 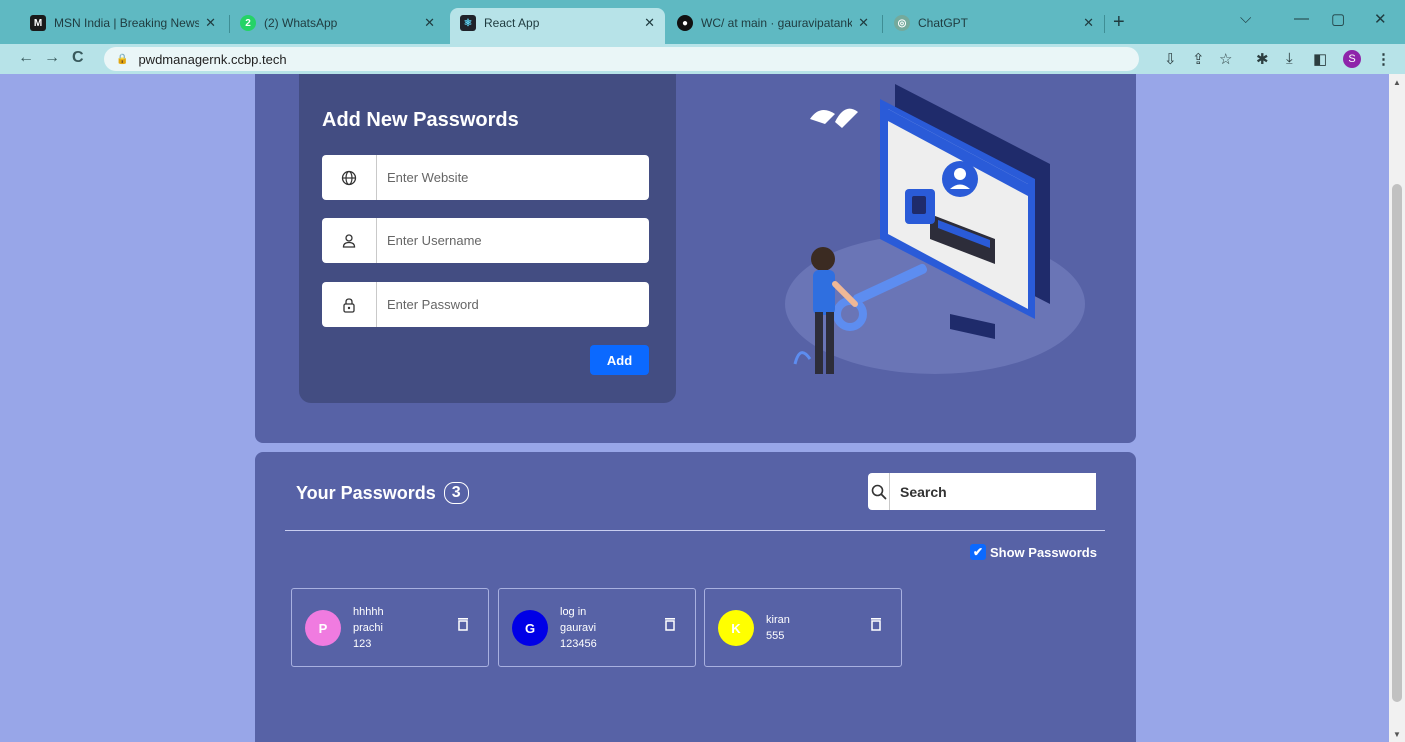 What do you see at coordinates (935, 229) in the screenshot?
I see `password-manager-illustration` at bounding box center [935, 229].